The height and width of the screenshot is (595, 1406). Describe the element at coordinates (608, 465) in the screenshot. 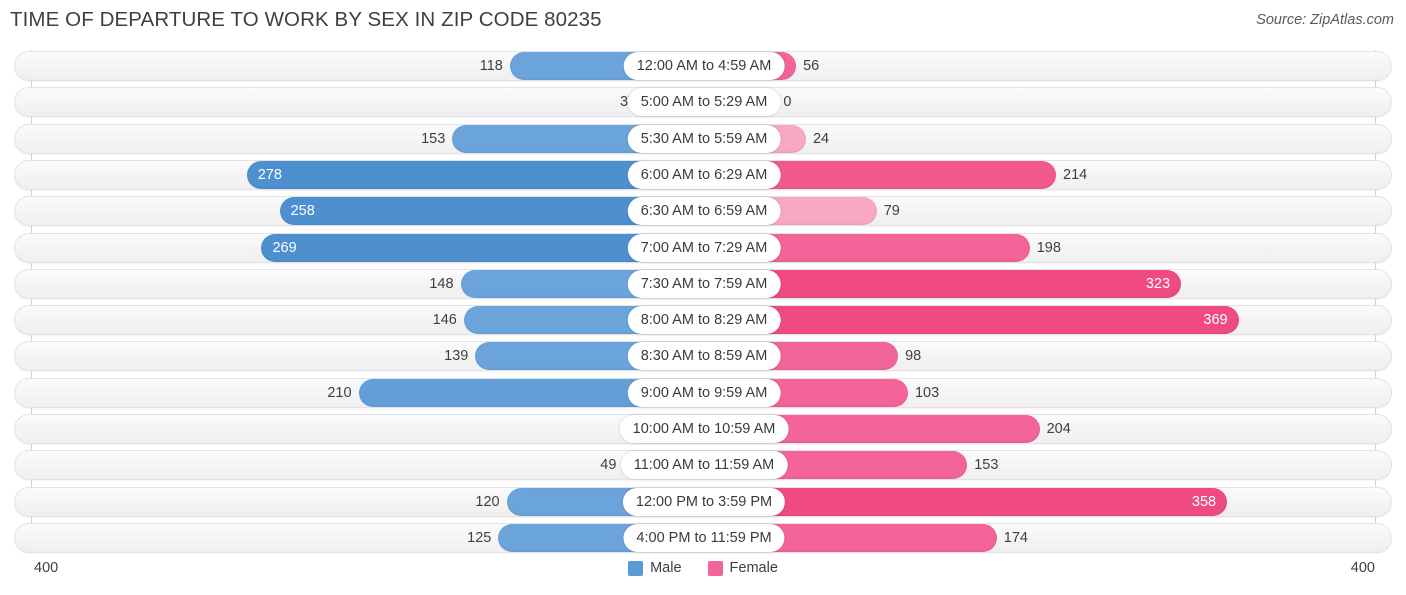

I see `bar-value-male: 49` at that location.